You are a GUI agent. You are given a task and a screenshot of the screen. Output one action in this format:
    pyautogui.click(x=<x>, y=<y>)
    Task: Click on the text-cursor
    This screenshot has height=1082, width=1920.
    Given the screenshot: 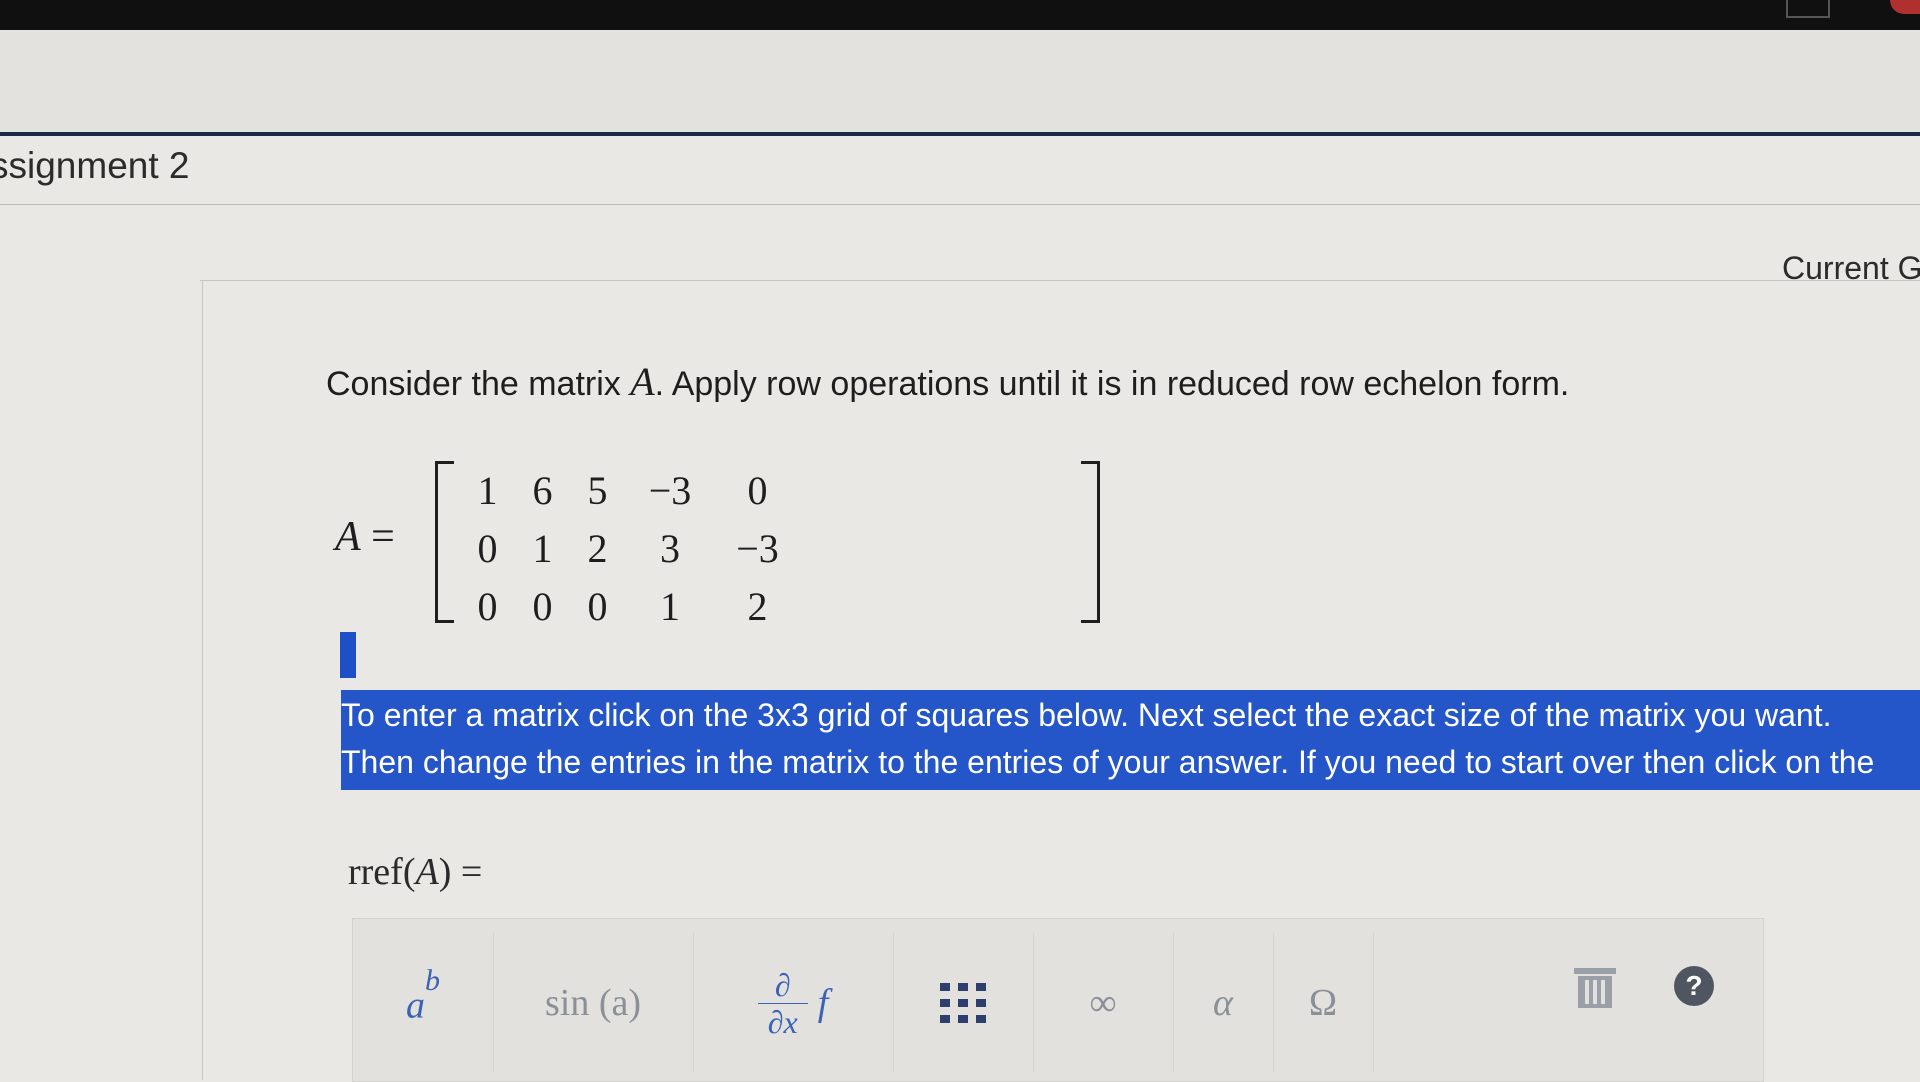 What is the action you would take?
    pyautogui.click(x=348, y=655)
    